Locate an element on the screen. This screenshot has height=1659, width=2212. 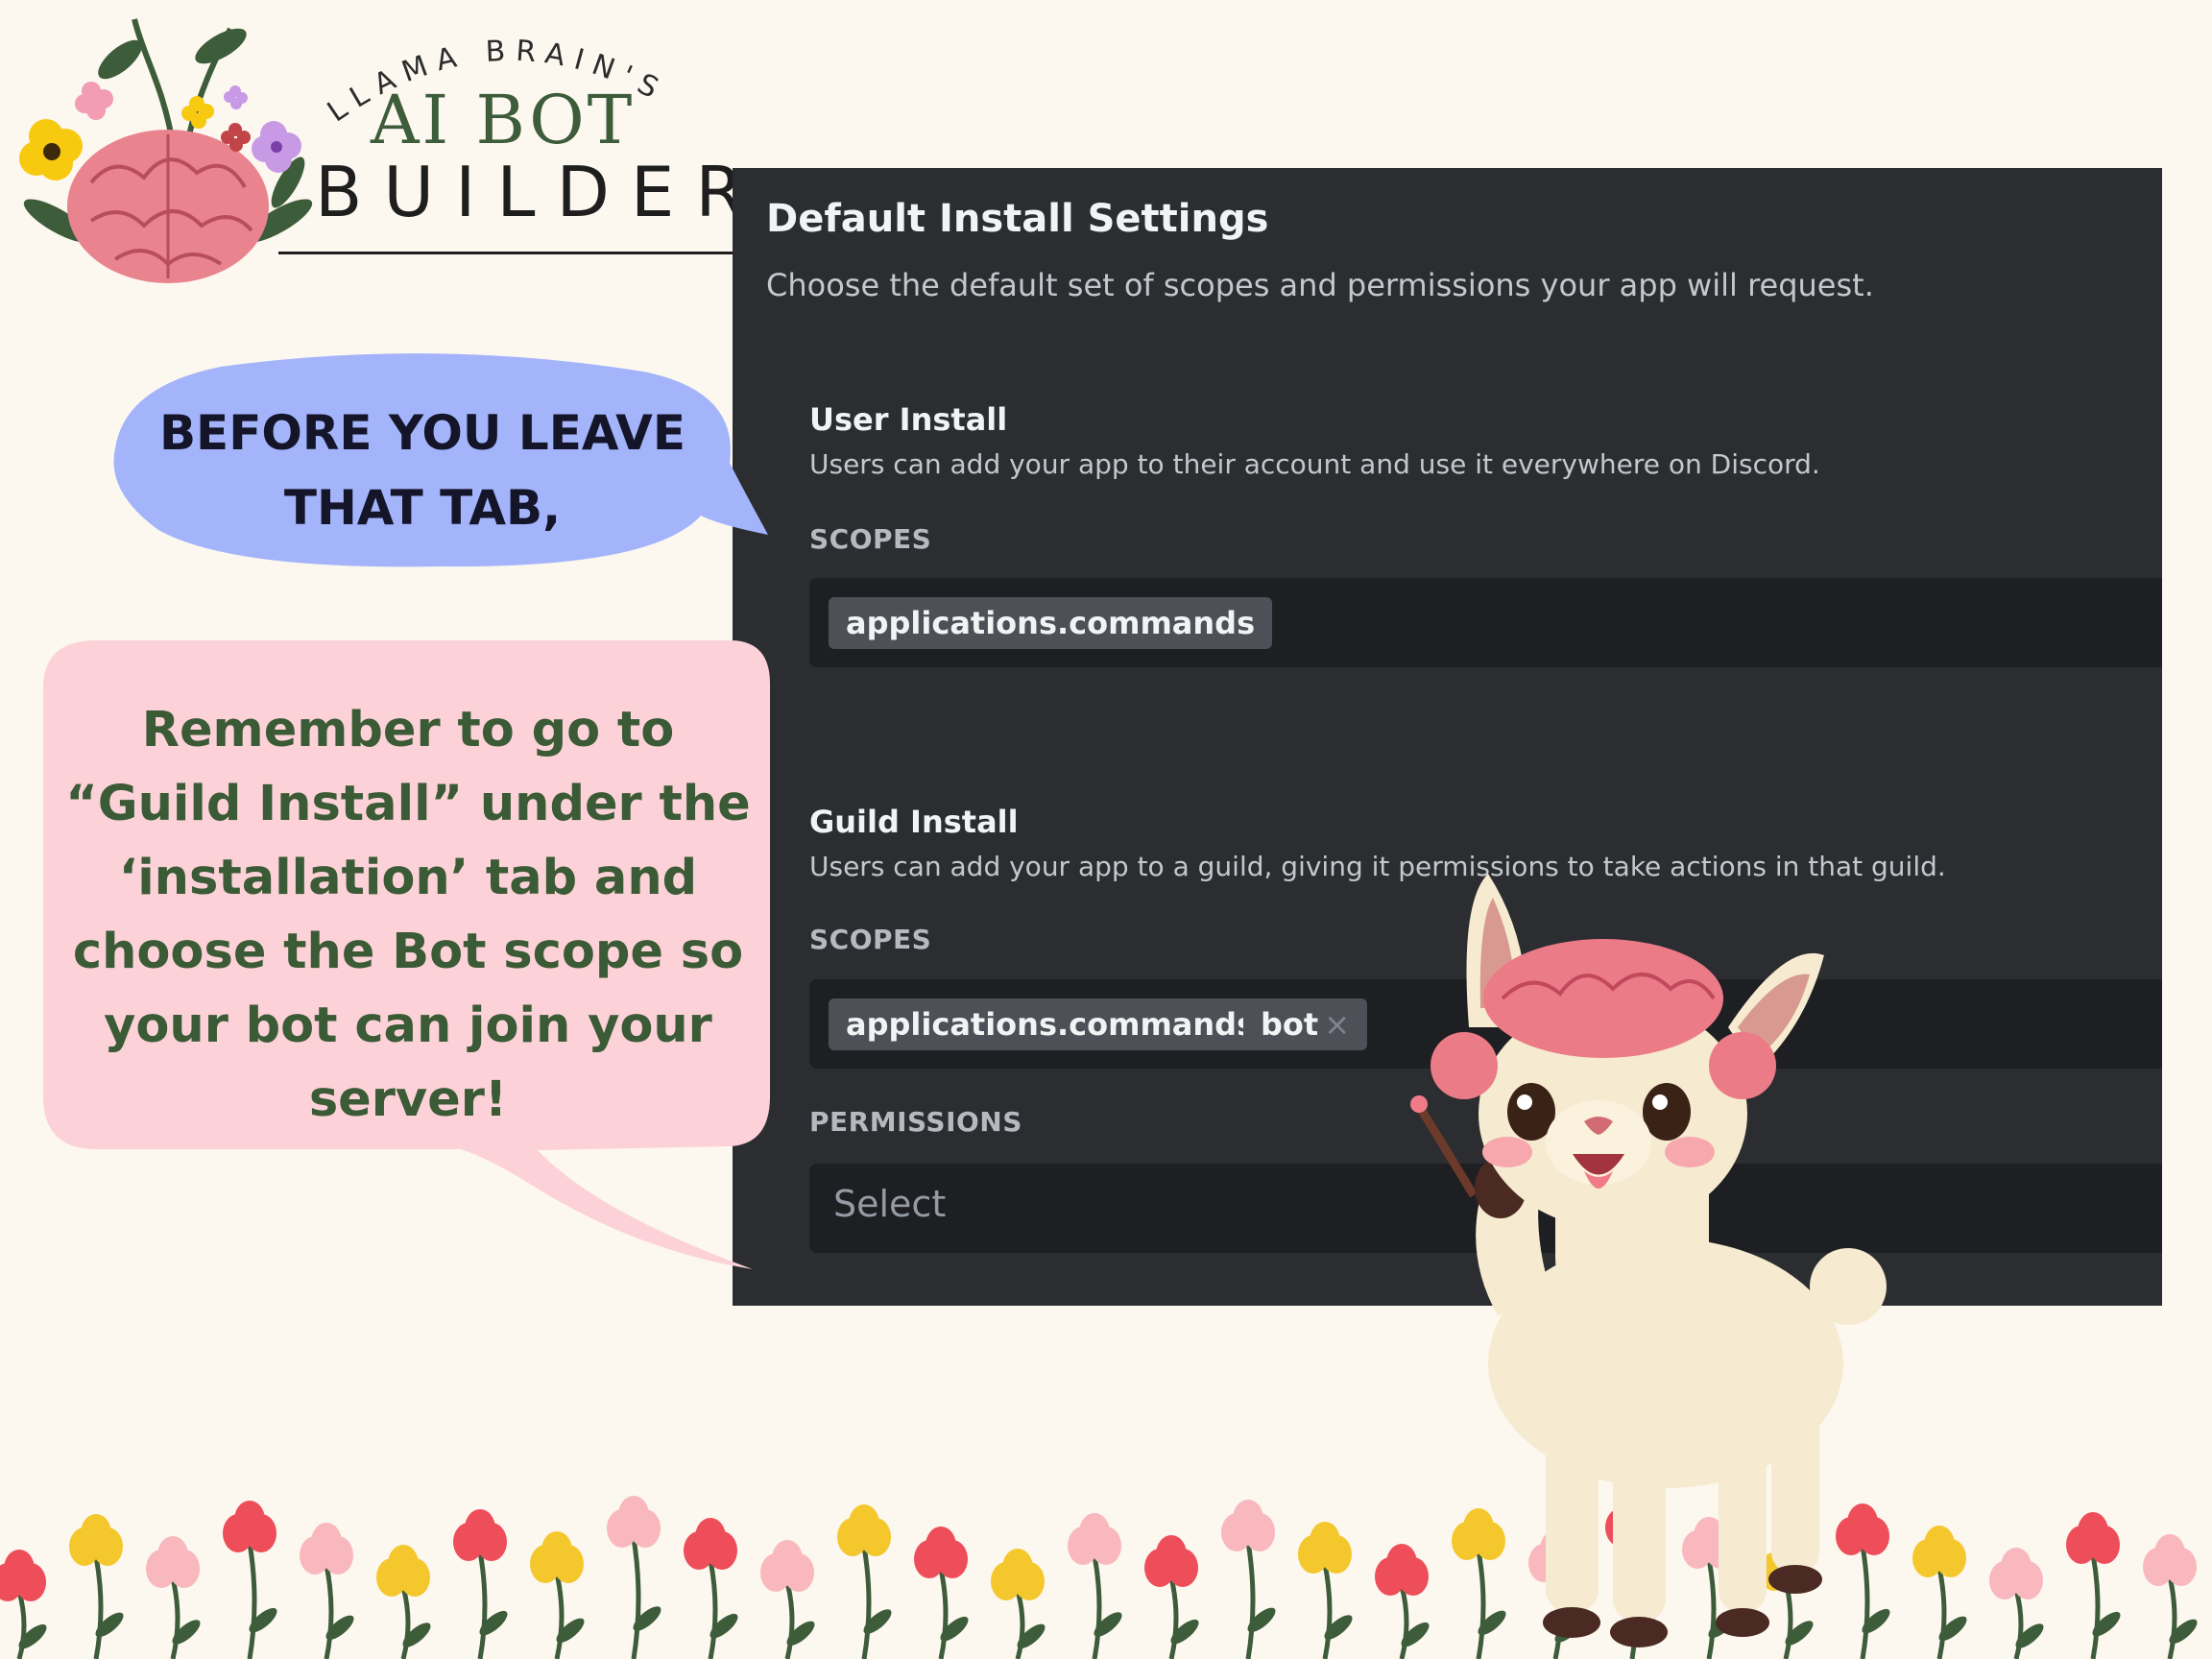
guild-install-title: Guild Install is located at coordinates (914, 822).